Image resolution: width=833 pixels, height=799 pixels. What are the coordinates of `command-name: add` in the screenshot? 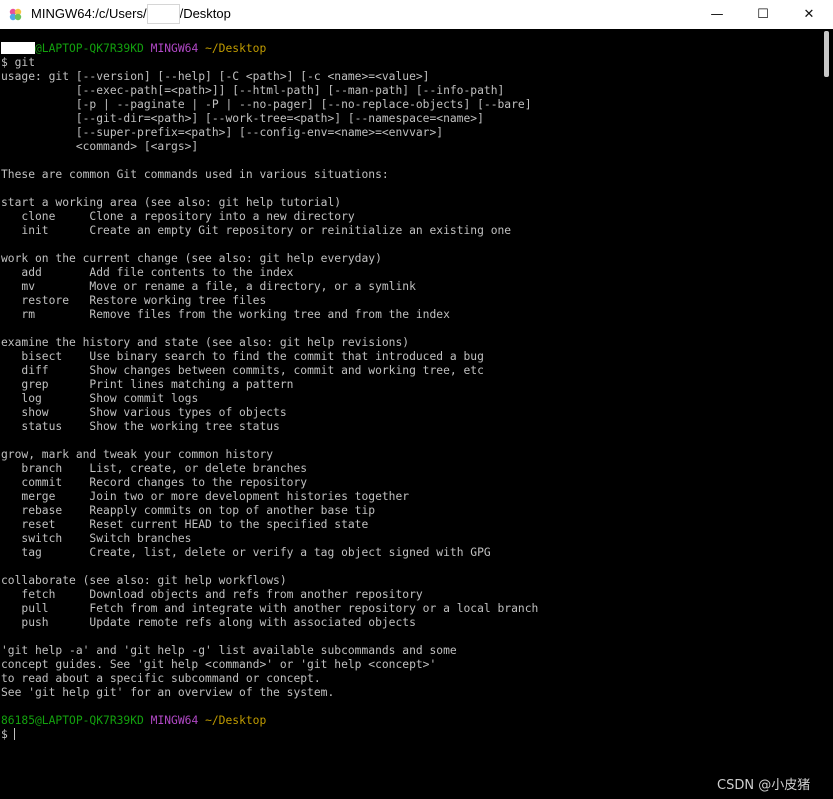 It's located at (45, 272).